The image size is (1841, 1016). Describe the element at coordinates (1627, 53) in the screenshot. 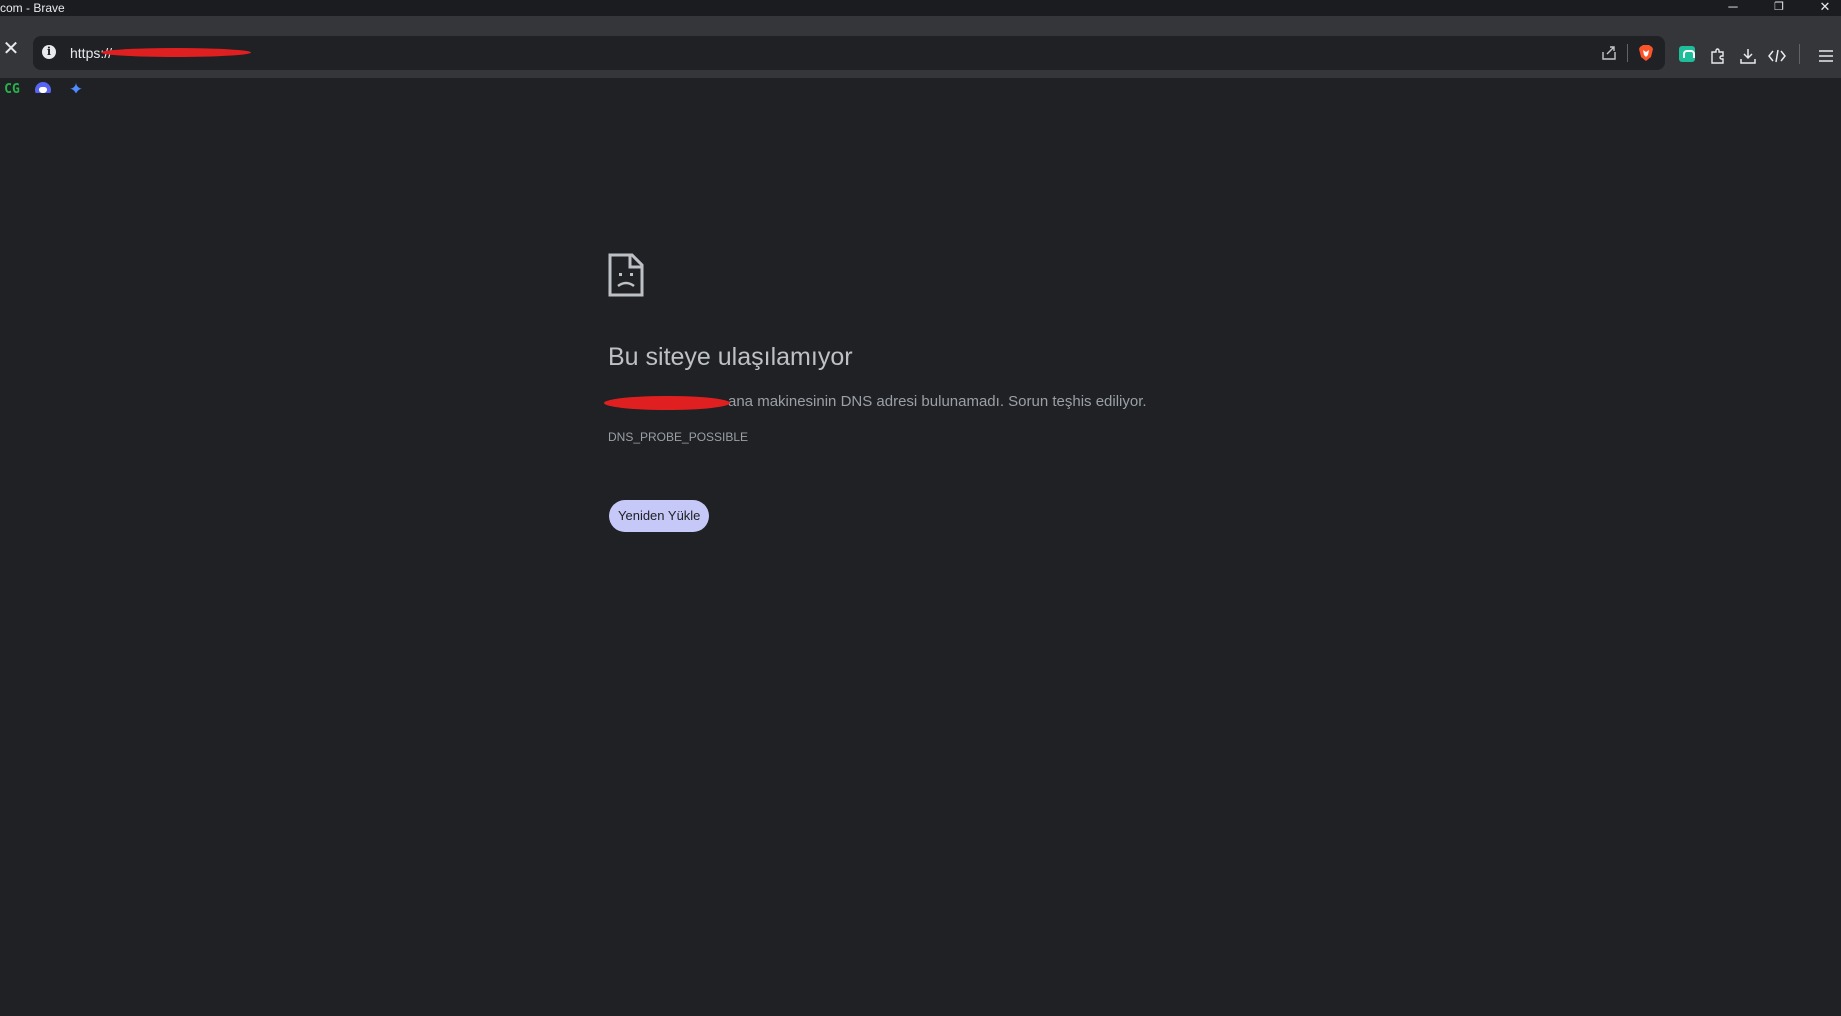

I see `address-bar-divider` at that location.